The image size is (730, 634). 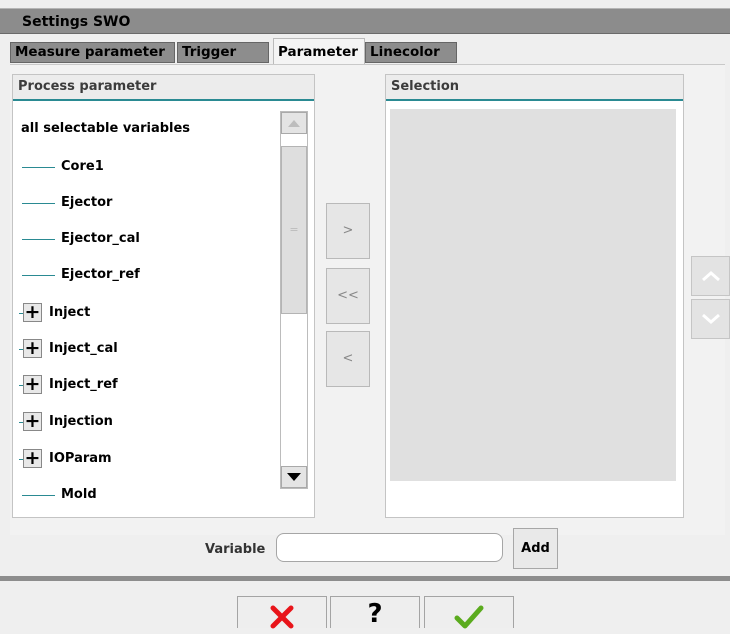 What do you see at coordinates (348, 231) in the screenshot?
I see `add-selected-button: >` at bounding box center [348, 231].